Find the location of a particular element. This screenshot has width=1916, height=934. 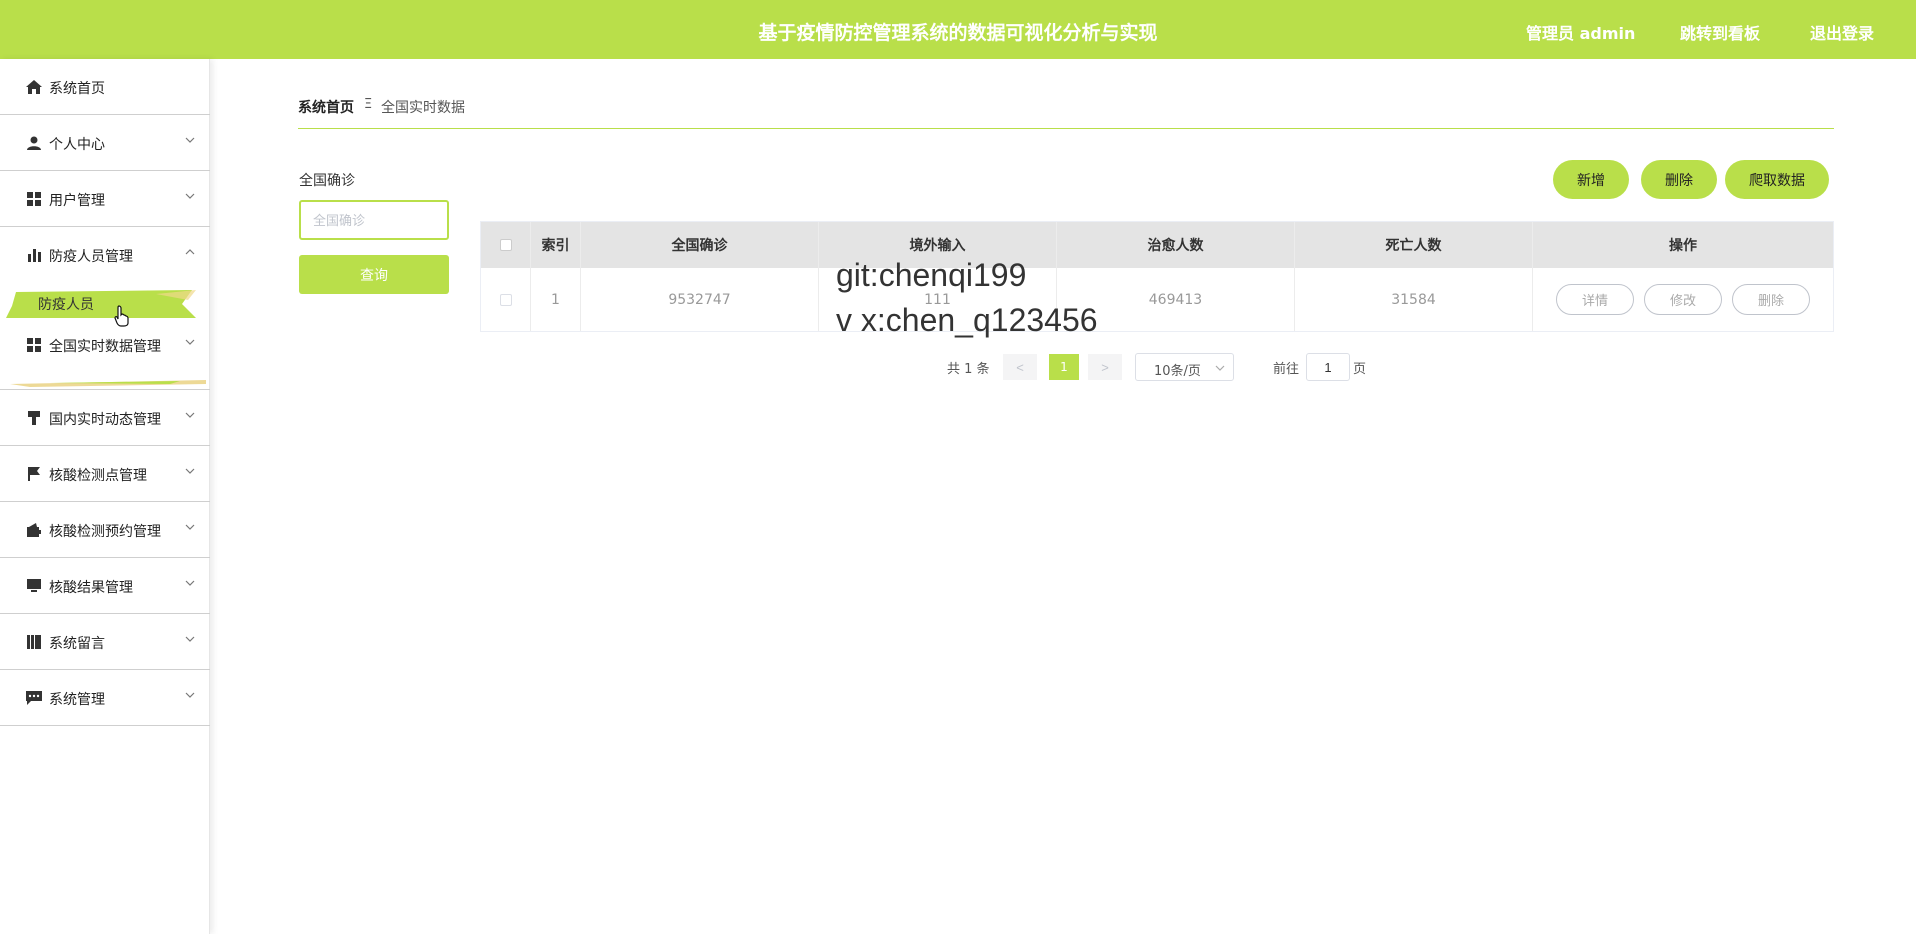

sidebar-item-profile: 个人中心 is located at coordinates (105, 143).